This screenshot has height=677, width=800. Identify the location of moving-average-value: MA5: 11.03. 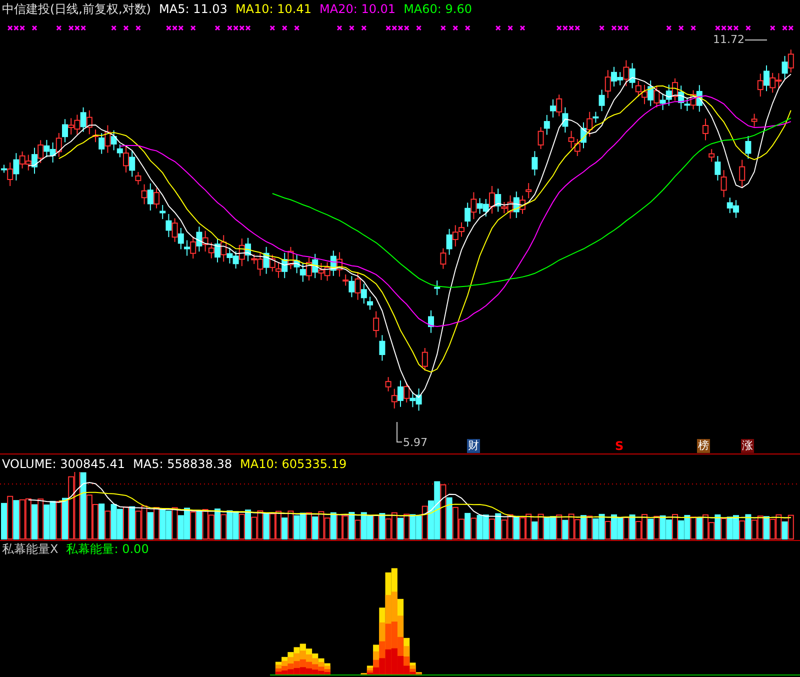
(193, 9).